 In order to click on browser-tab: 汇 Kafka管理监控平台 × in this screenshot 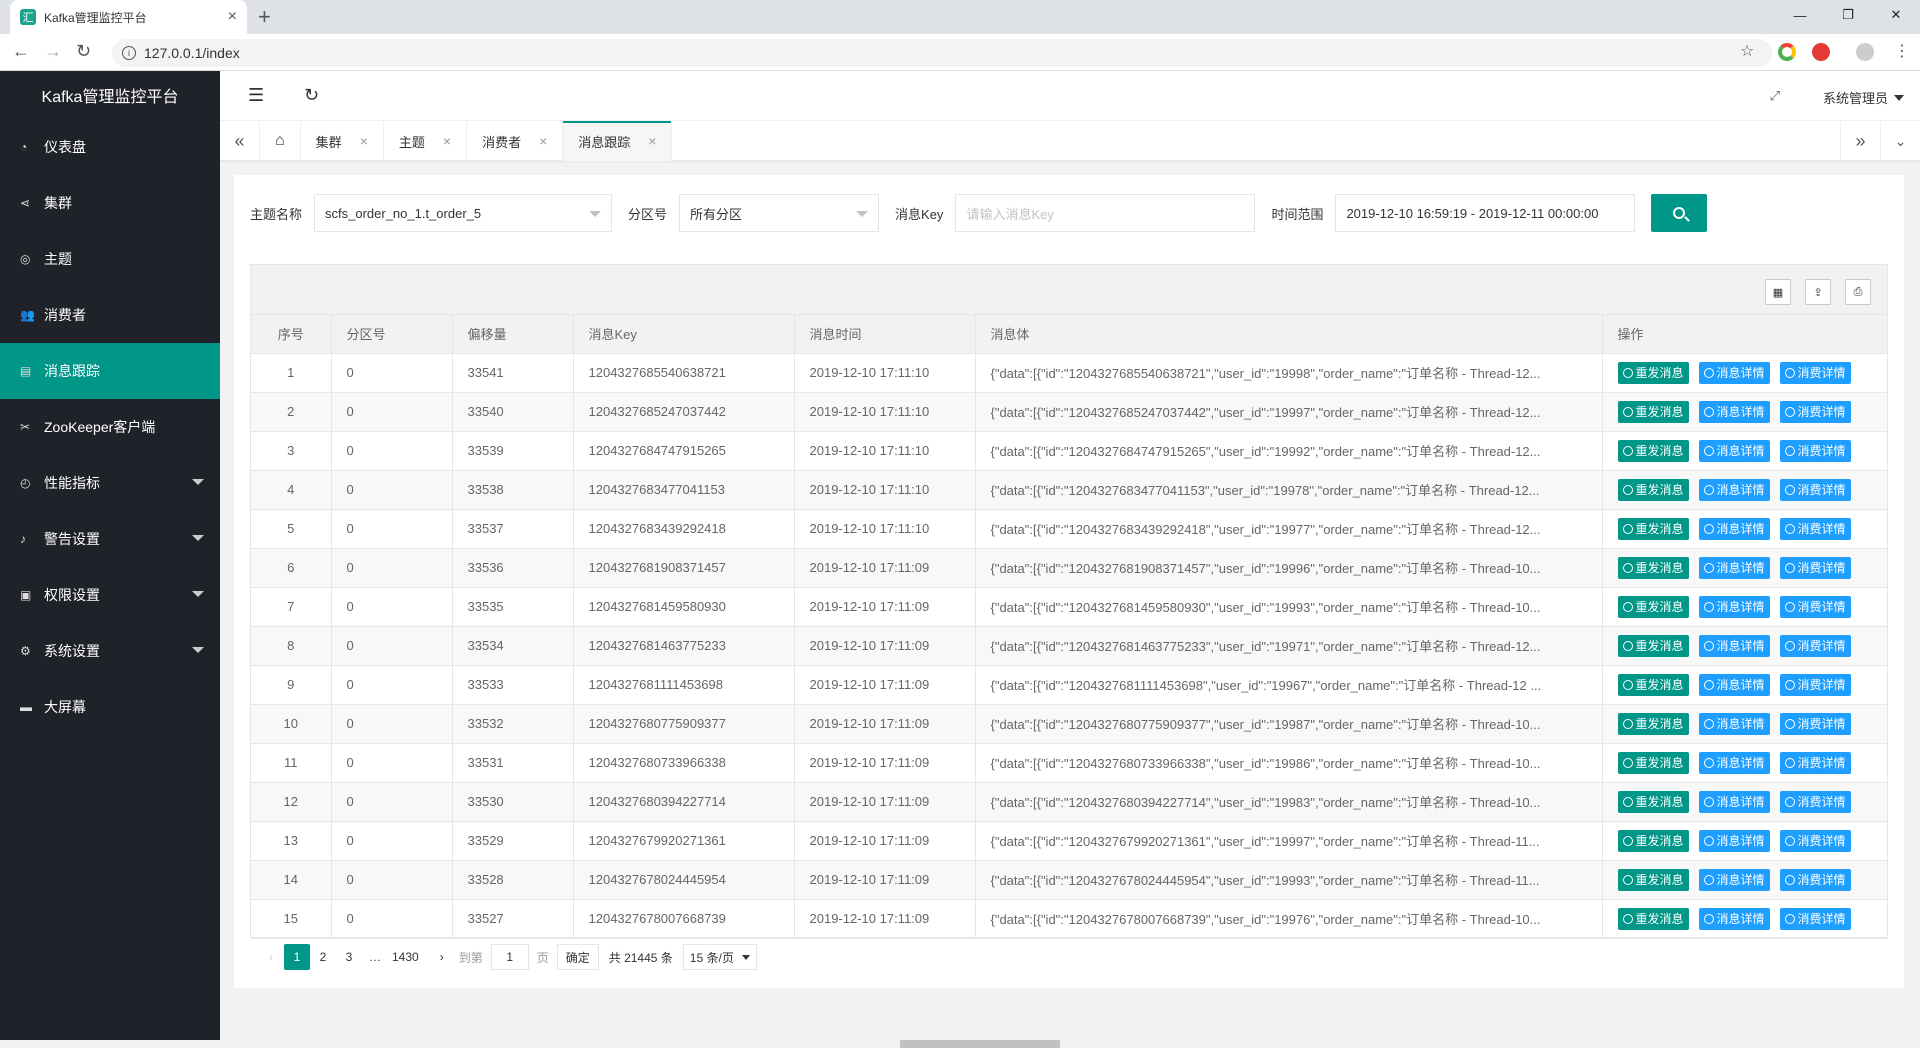, I will do `click(128, 17)`.